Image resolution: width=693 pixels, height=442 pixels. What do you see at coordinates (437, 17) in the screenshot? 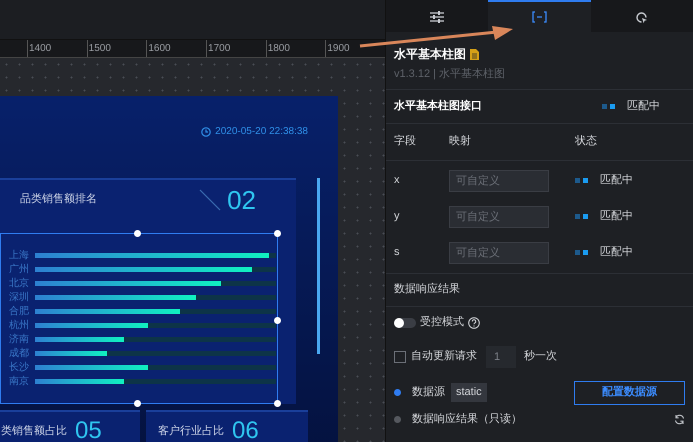
I see `sliders-icon` at bounding box center [437, 17].